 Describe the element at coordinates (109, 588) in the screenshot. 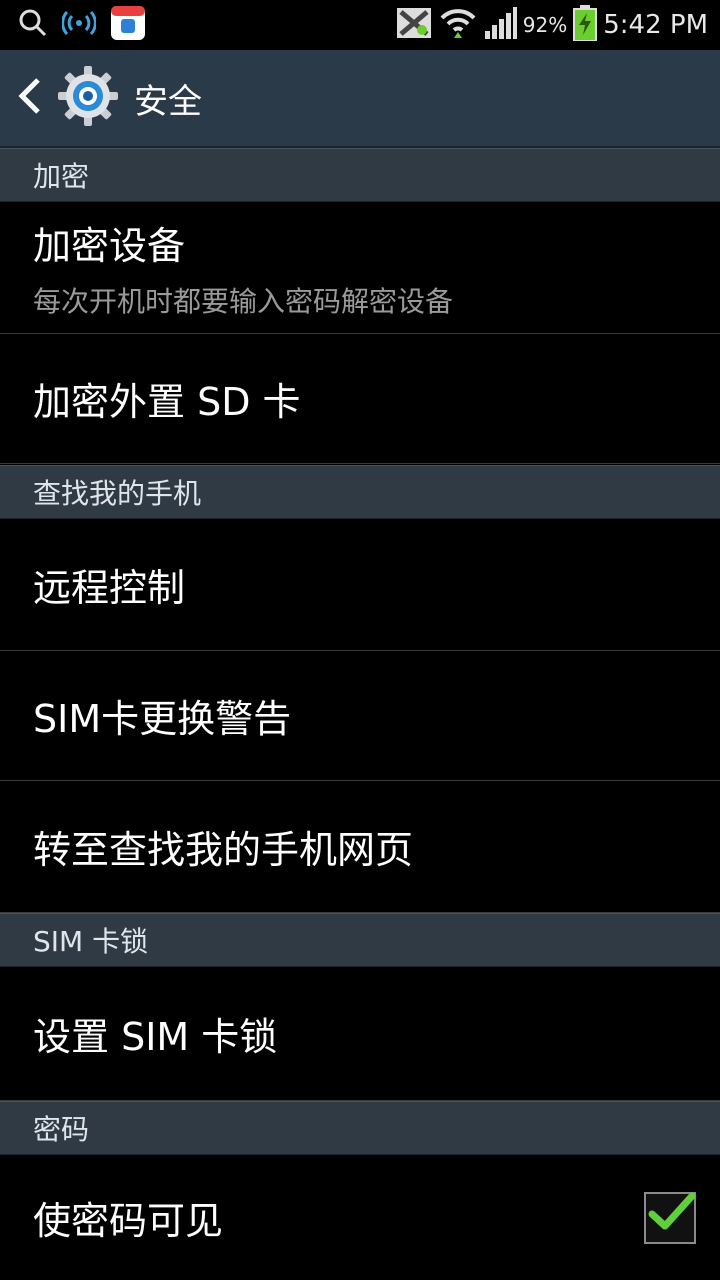

I see `list-item-title: 远程控制` at that location.